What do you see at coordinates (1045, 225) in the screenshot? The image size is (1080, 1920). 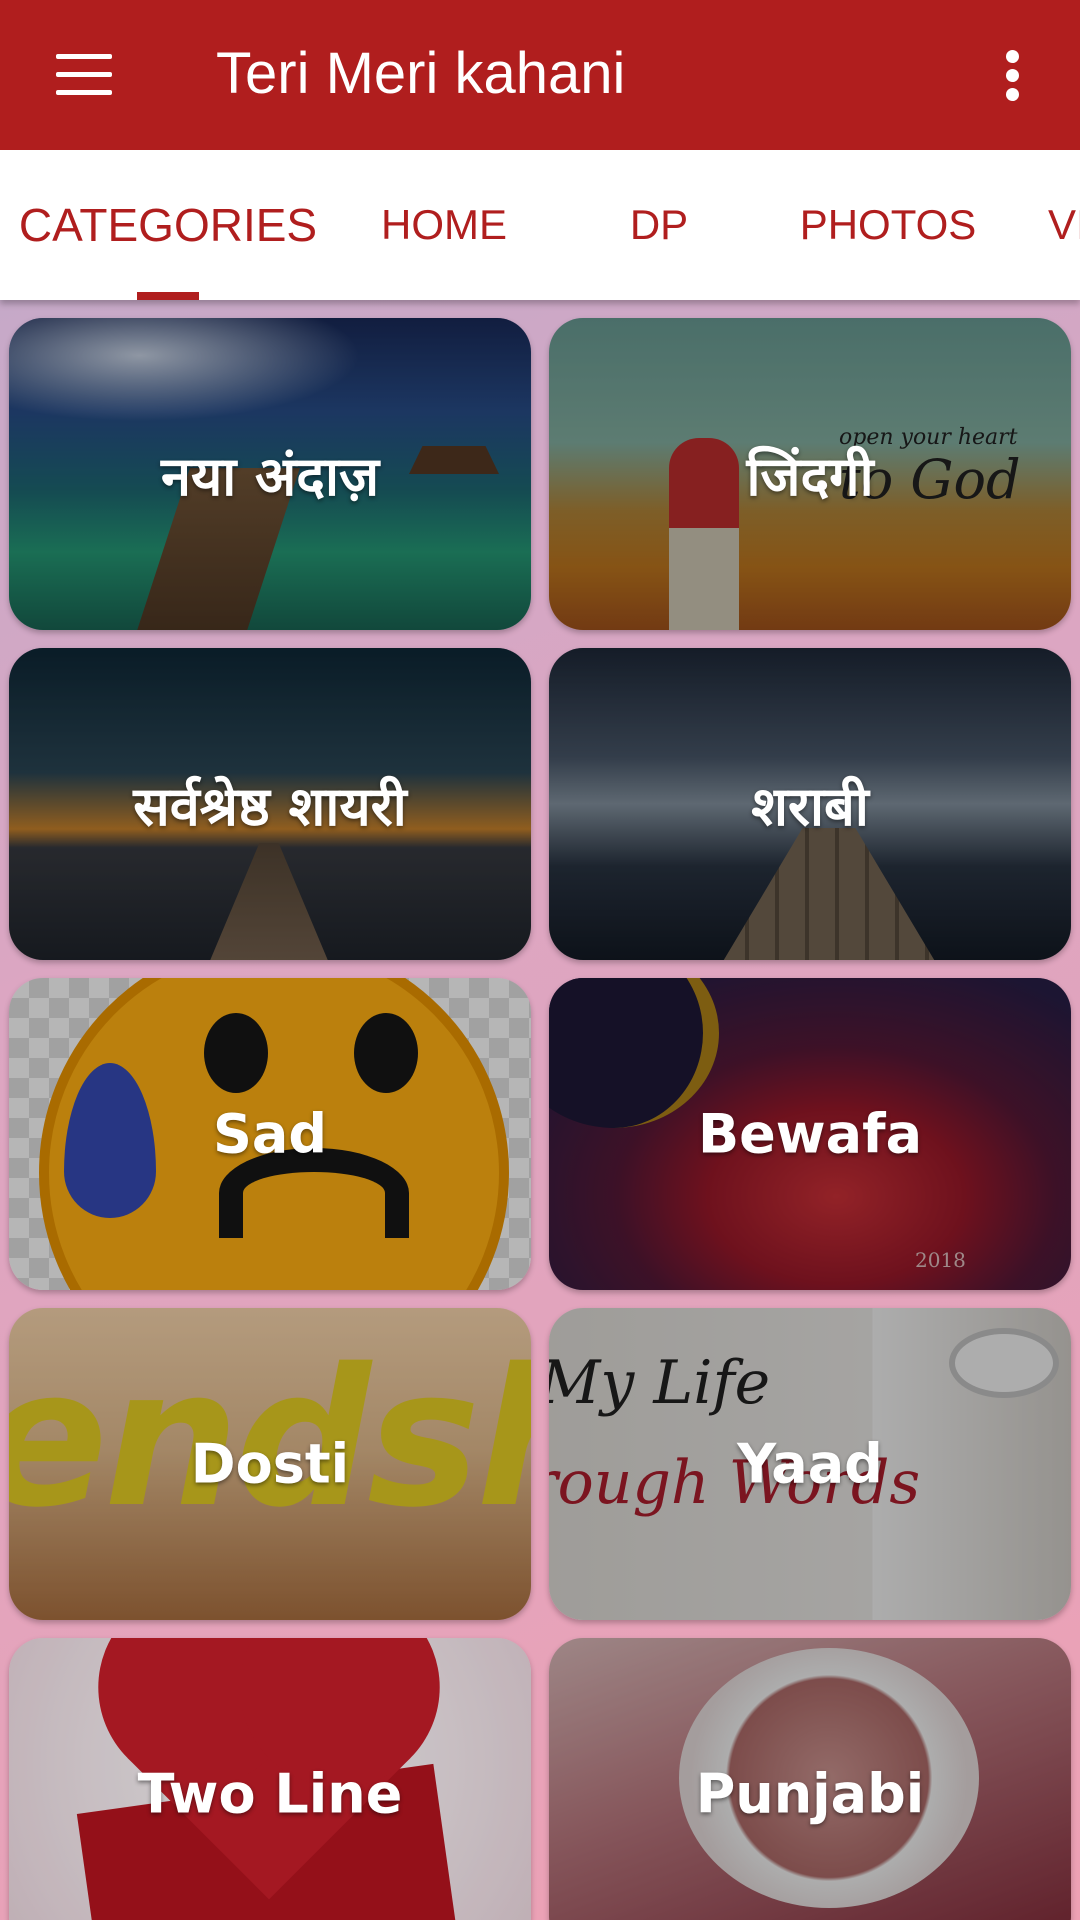 I see `tab-videos: VI` at bounding box center [1045, 225].